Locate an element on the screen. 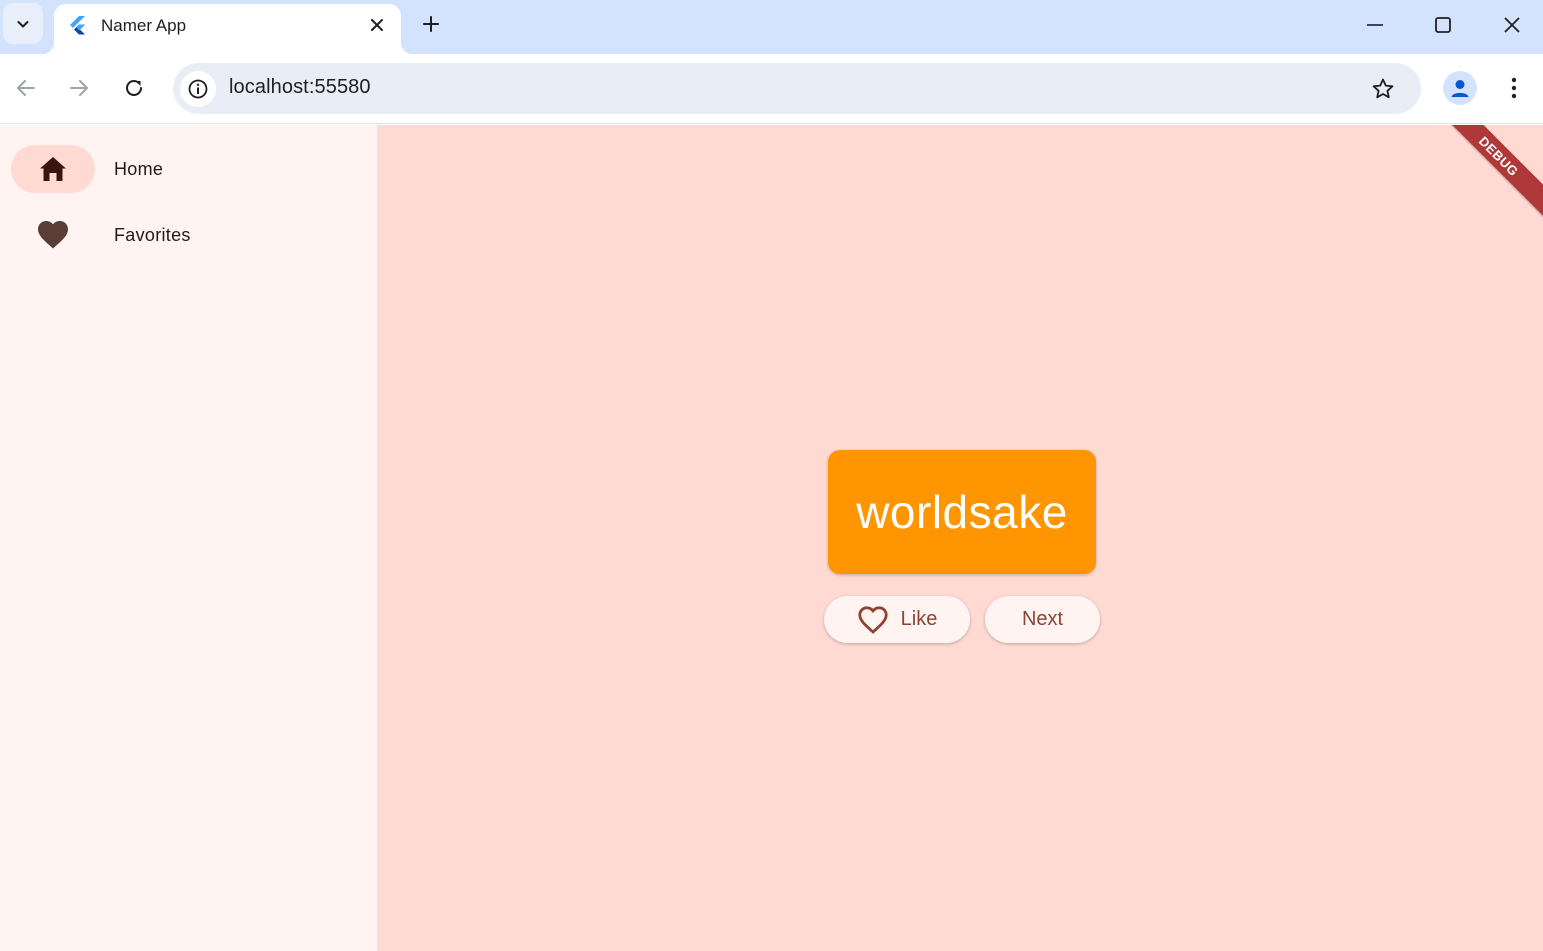 This screenshot has width=1543, height=951. close-window-button is located at coordinates (1512, 25).